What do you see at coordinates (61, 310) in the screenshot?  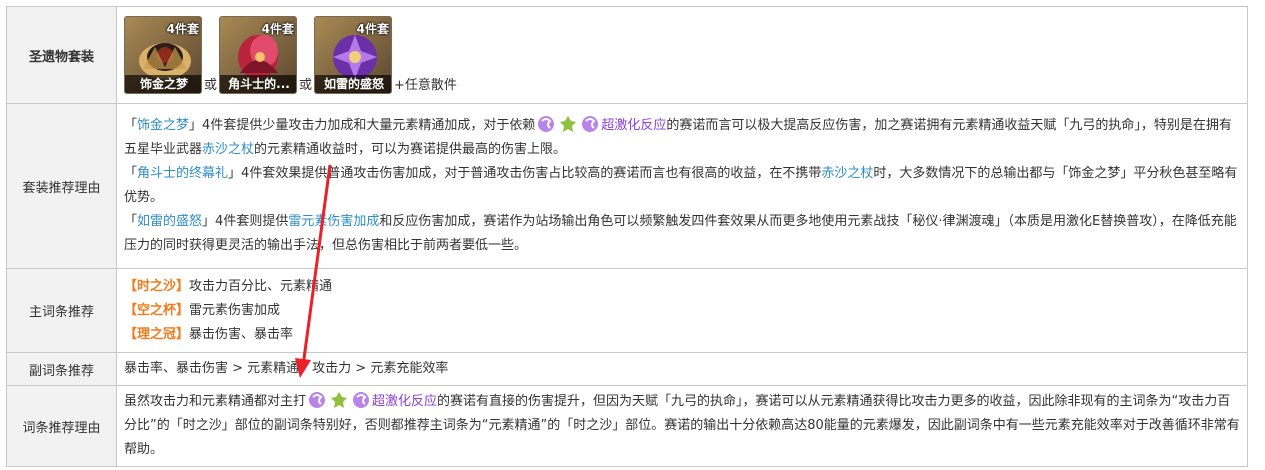 I see `main-stat-header: 主词条推荐` at bounding box center [61, 310].